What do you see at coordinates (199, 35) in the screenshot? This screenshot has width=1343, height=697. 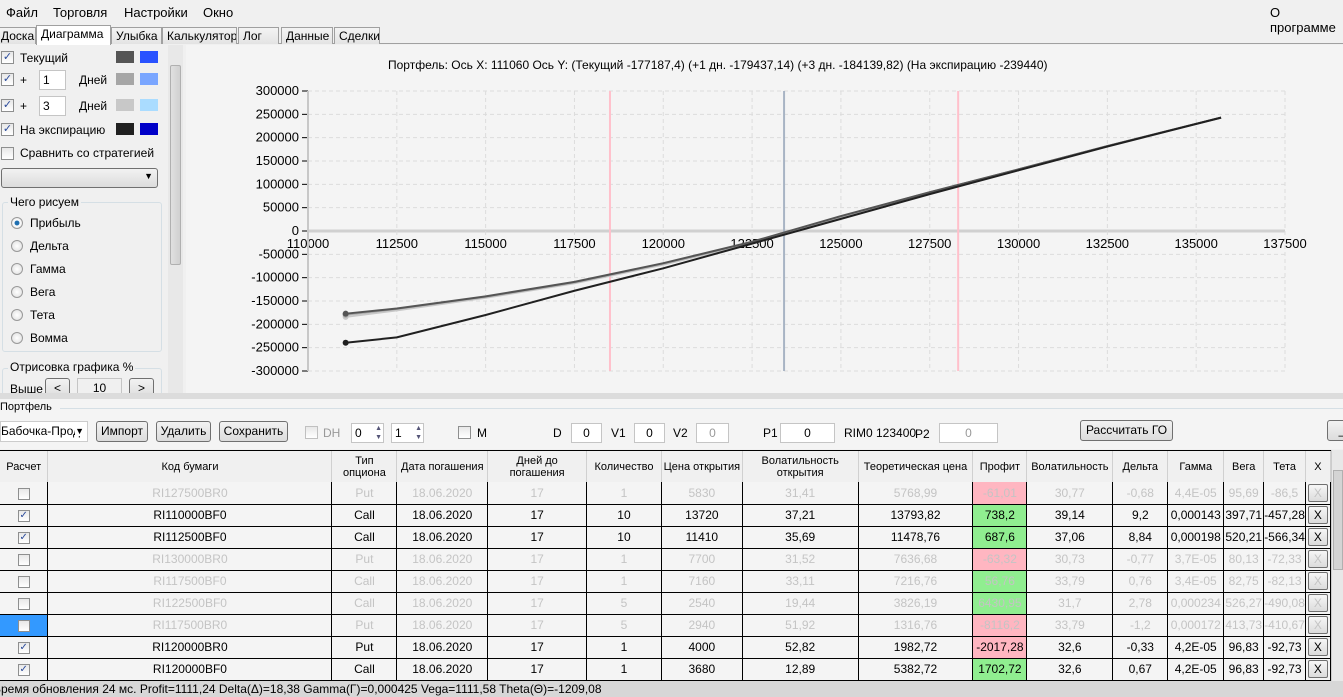 I see `tab-calculator: Калькулятор` at bounding box center [199, 35].